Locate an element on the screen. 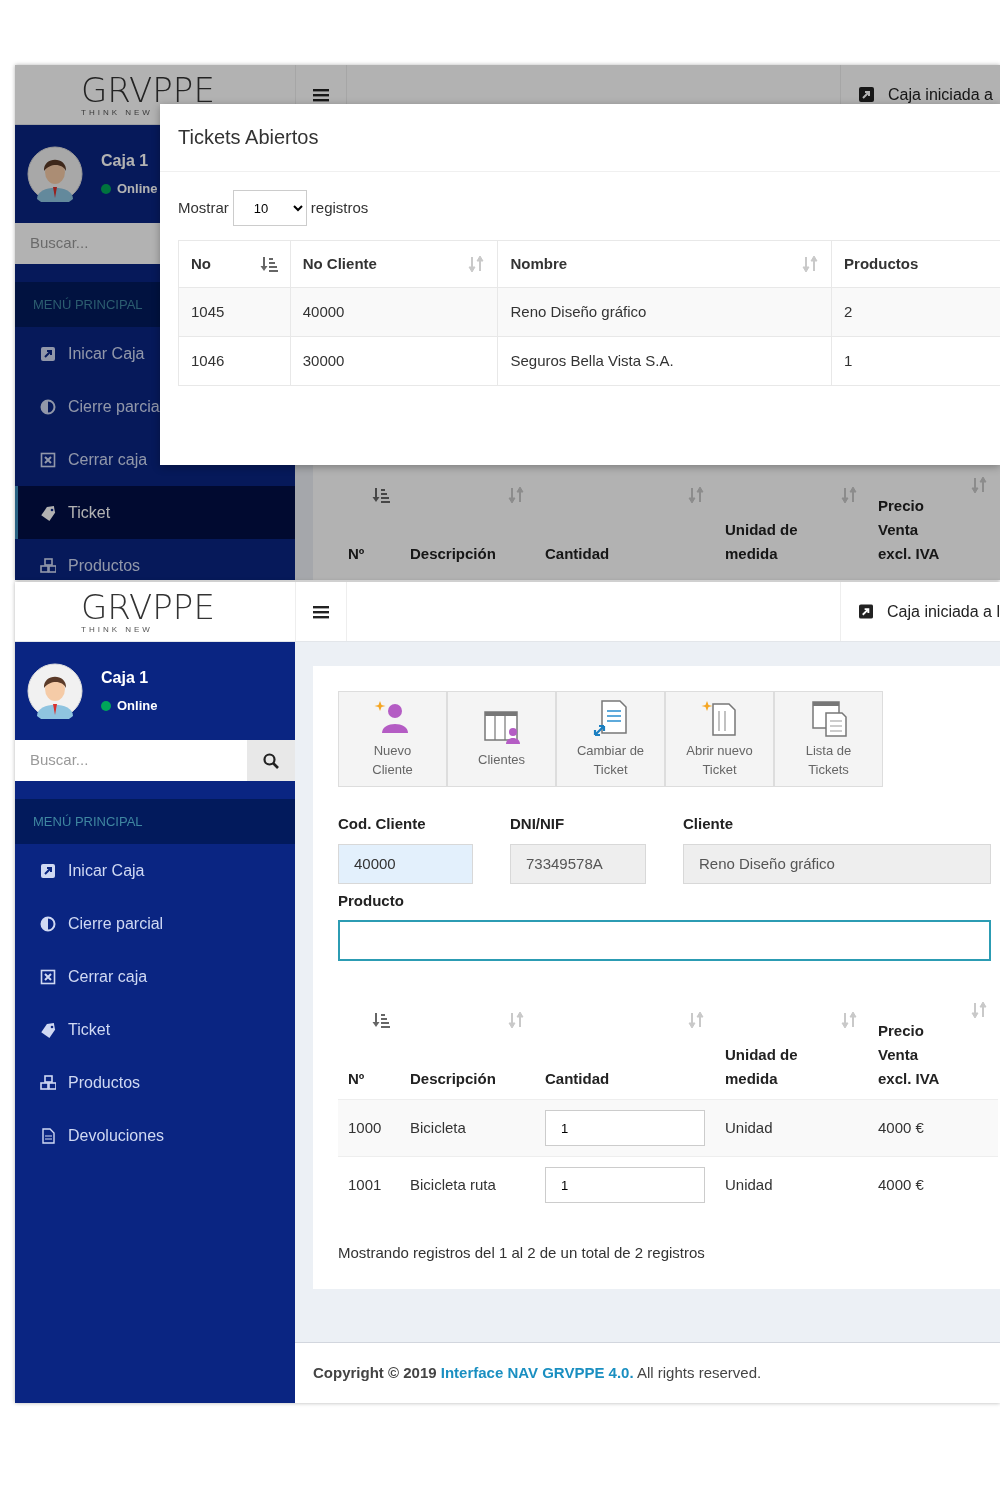 Image resolution: width=1000 pixels, height=1500 pixels. page-size-select: 10 is located at coordinates (269, 208).